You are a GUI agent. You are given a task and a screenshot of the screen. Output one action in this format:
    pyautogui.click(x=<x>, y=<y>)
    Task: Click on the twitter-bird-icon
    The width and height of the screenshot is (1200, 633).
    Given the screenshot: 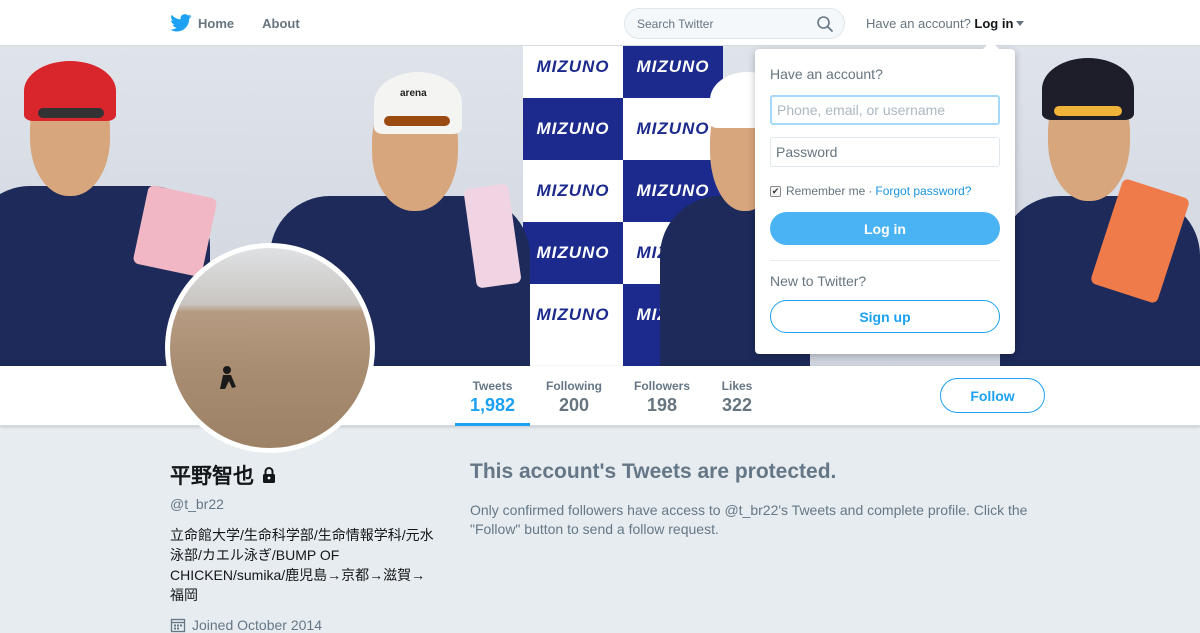 What is the action you would take?
    pyautogui.click(x=181, y=23)
    